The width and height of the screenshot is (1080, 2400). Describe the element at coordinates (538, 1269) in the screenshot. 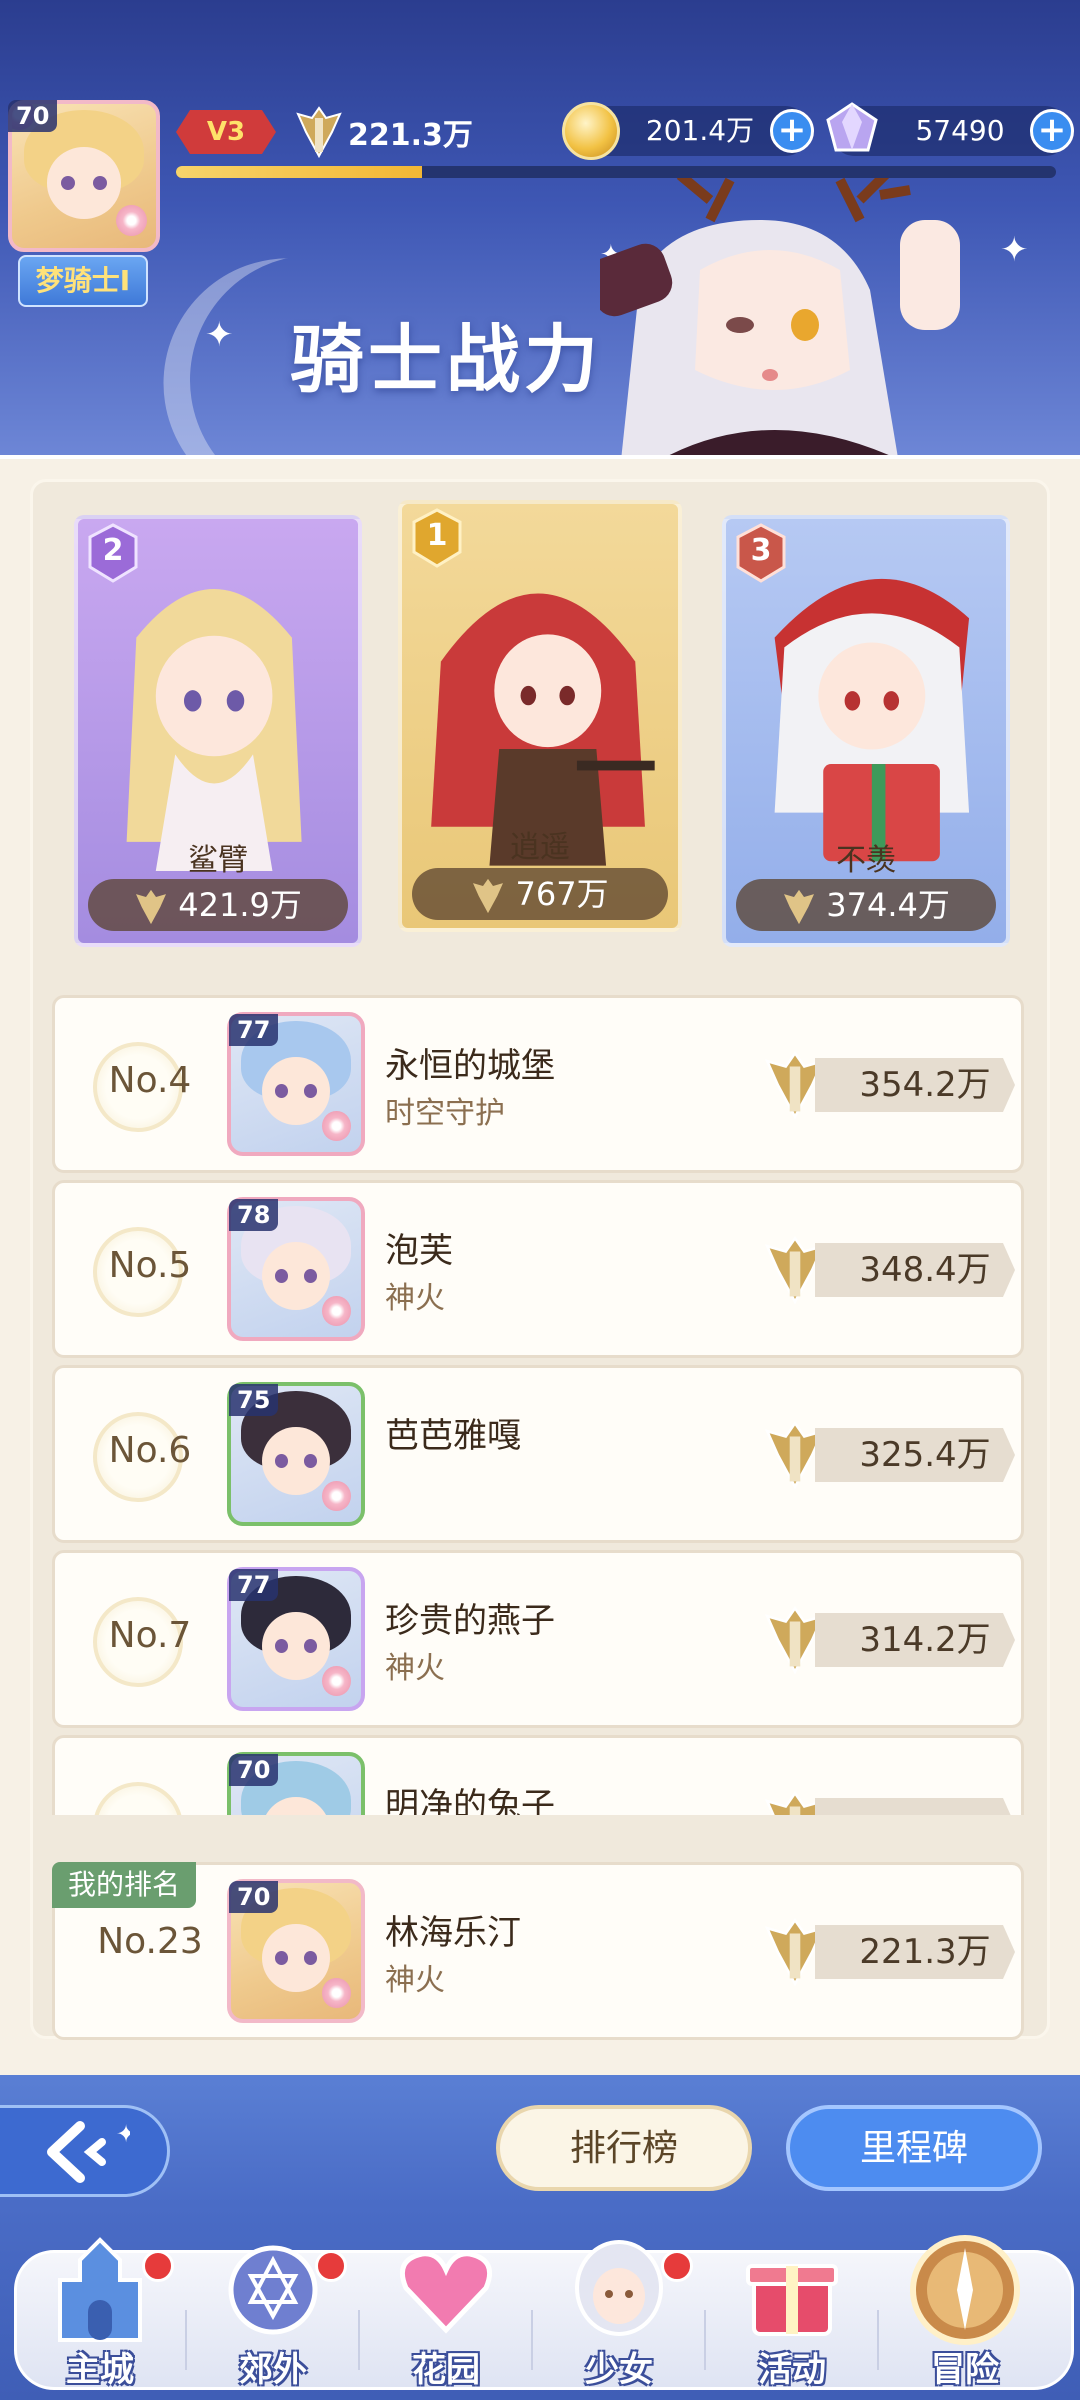

I see `ranking-row: No.5 78 泡芙神火 348.4万` at that location.